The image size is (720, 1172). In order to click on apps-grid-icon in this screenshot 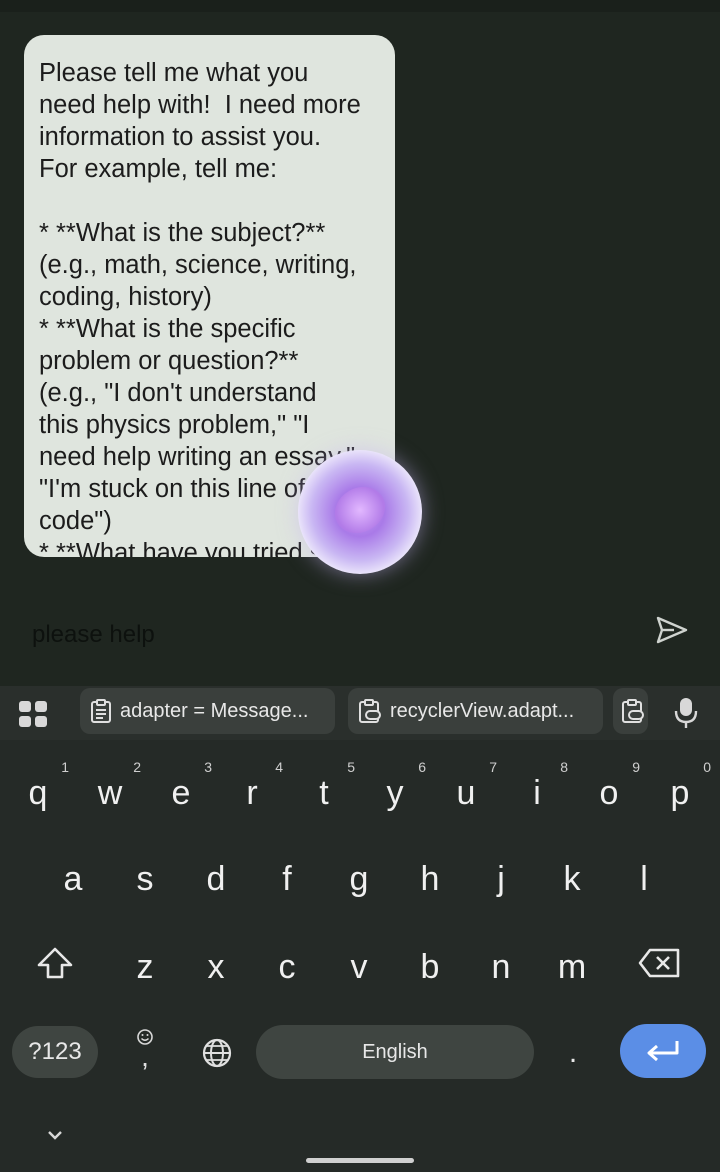, I will do `click(33, 714)`.